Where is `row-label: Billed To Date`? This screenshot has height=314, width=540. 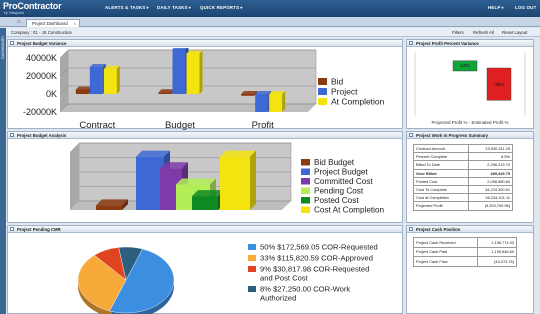
row-label: Billed To Date is located at coordinates (441, 165).